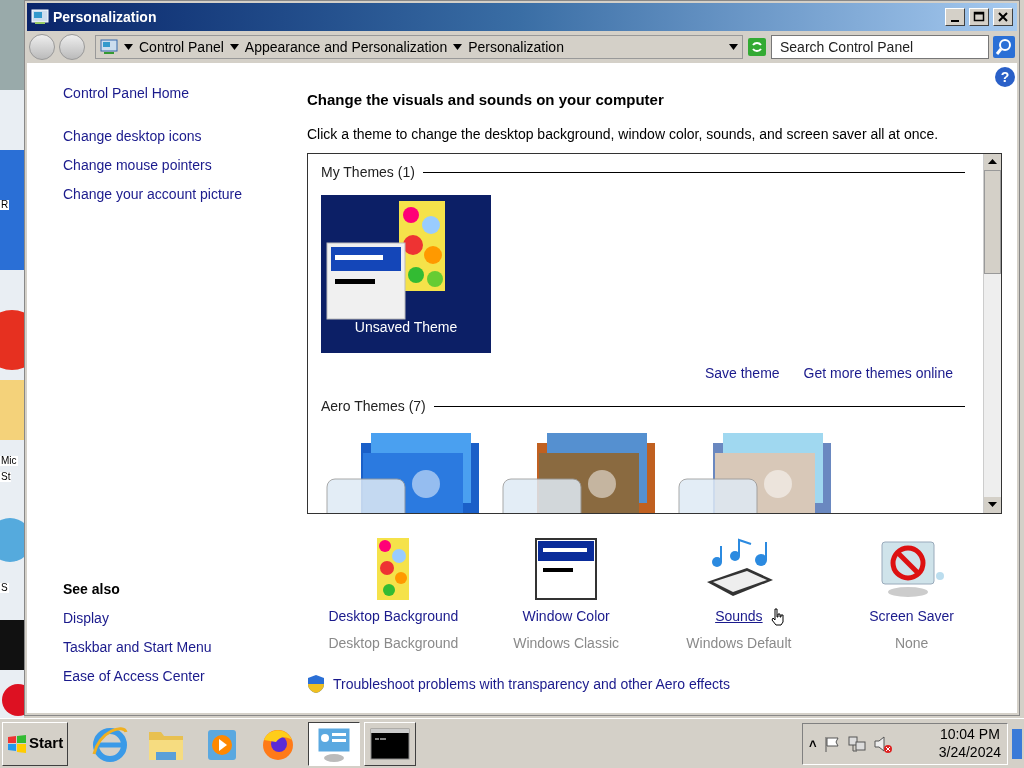  I want to click on setting-value: Desktop Background, so click(393, 643).